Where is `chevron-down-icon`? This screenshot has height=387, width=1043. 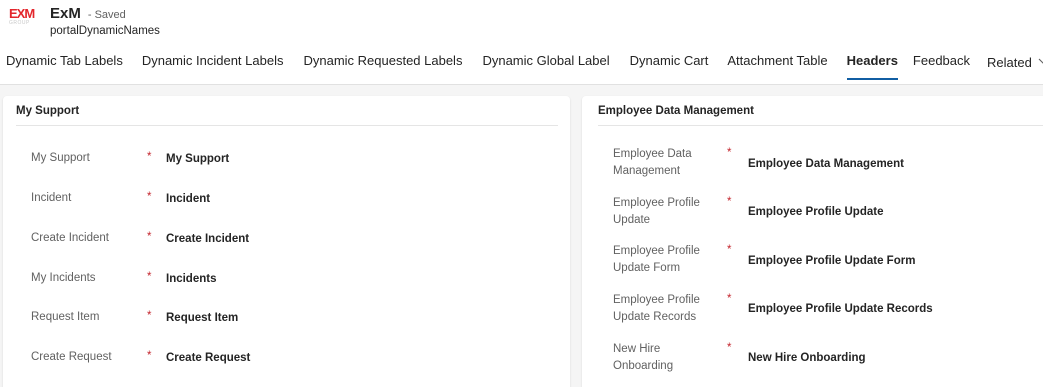 chevron-down-icon is located at coordinates (1040, 61).